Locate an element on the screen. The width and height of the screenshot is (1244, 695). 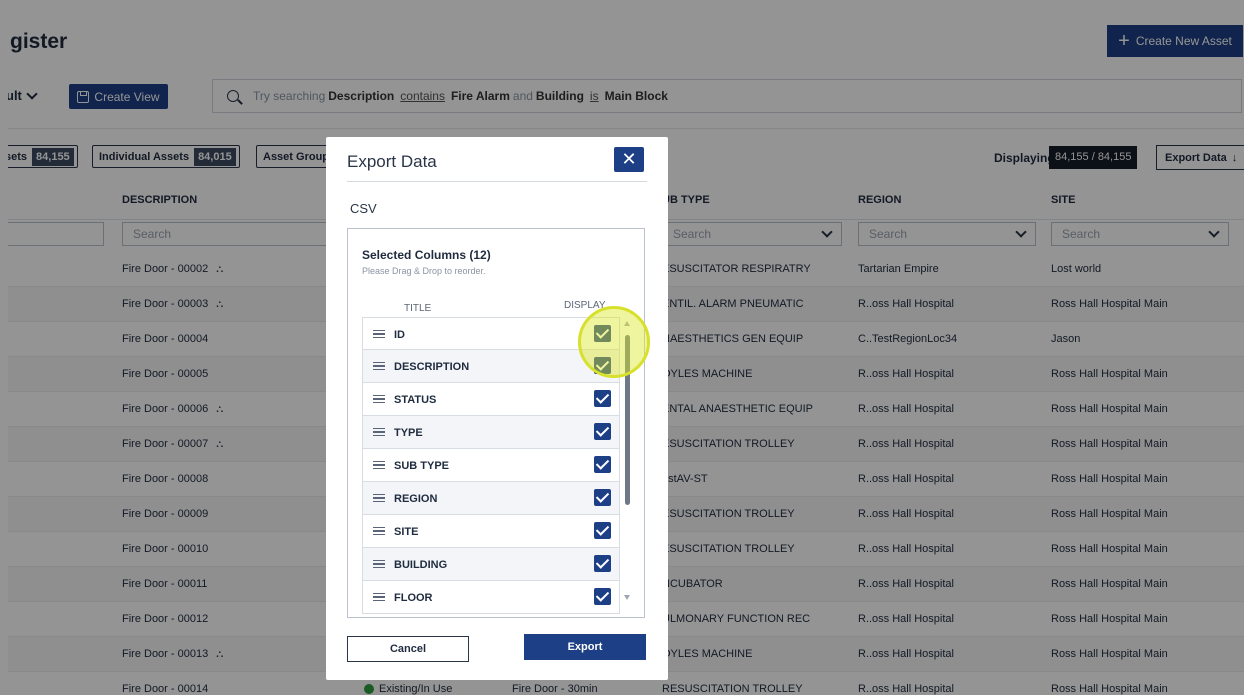
column-label: BUILDING is located at coordinates (421, 565).